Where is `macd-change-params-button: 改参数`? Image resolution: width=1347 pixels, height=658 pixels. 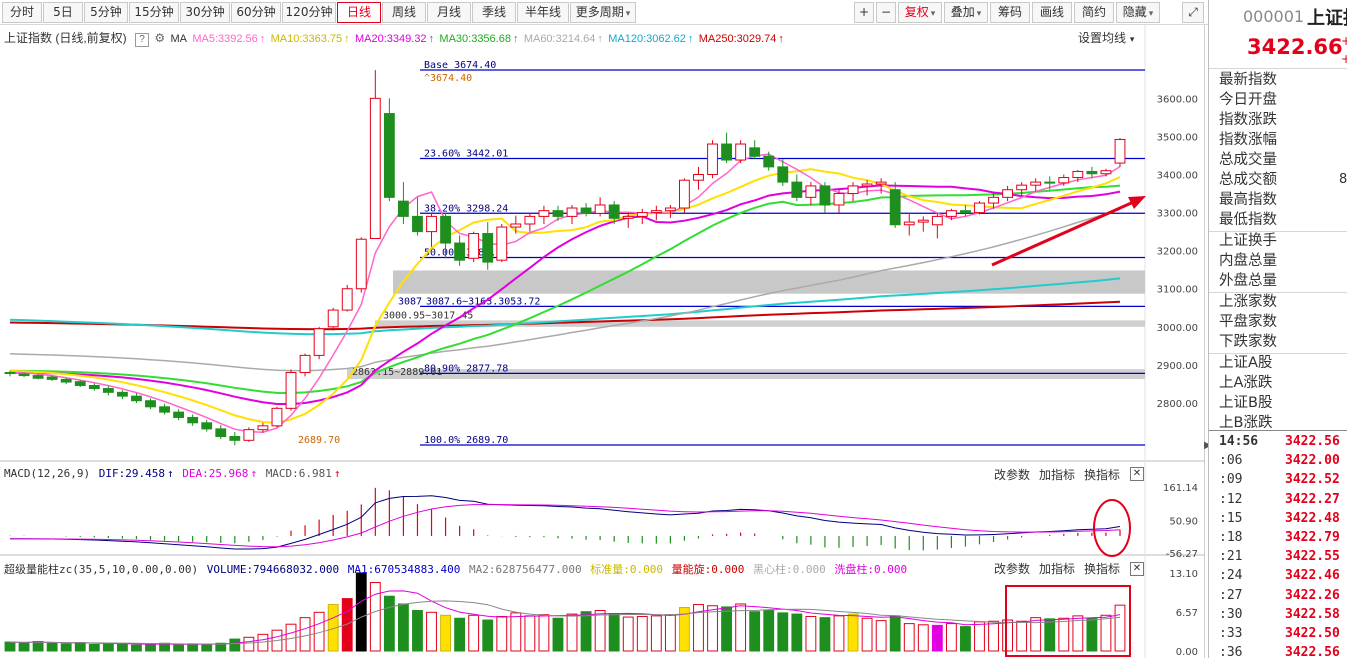
macd-change-params-button: 改参数 is located at coordinates (1012, 474).